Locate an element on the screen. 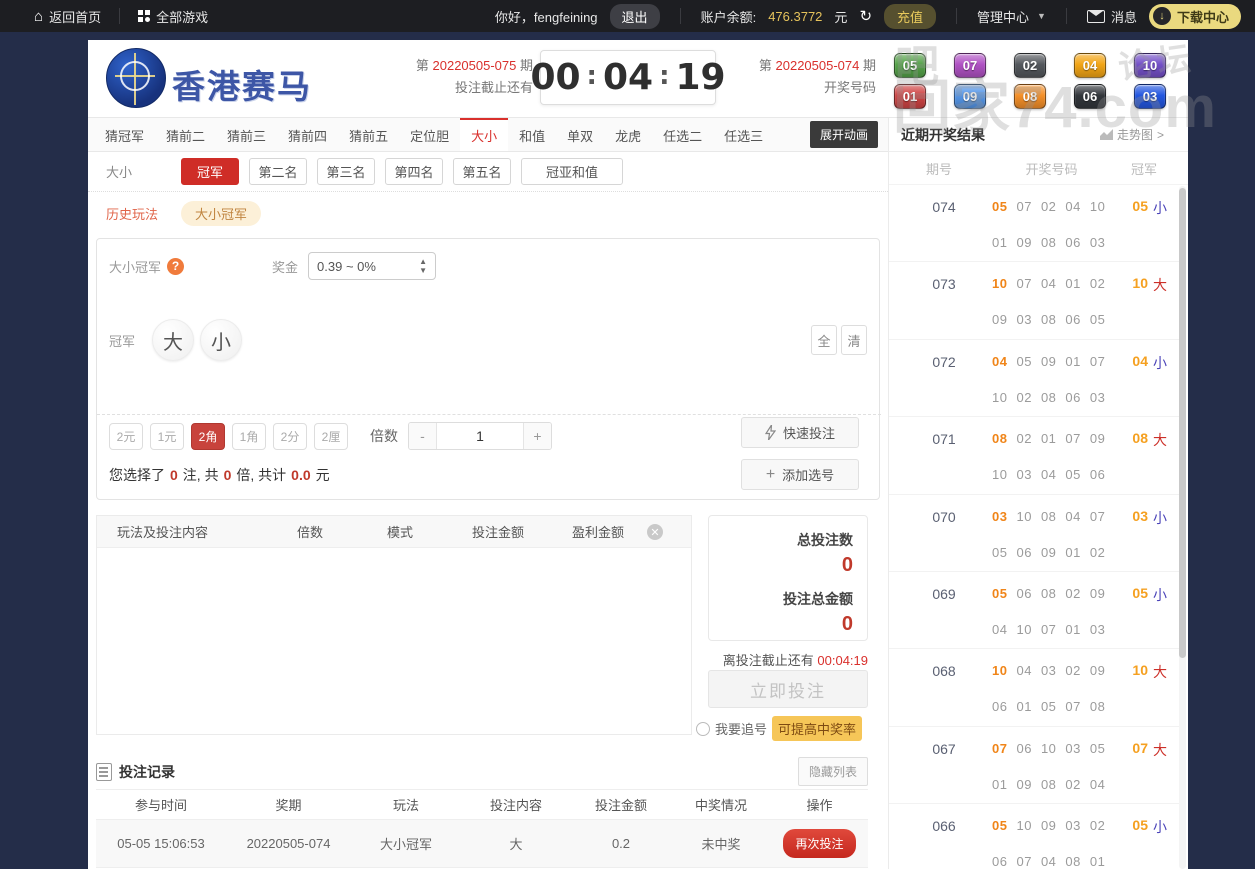 The width and height of the screenshot is (1255, 869). stake-1角: 1角 is located at coordinates (249, 436).